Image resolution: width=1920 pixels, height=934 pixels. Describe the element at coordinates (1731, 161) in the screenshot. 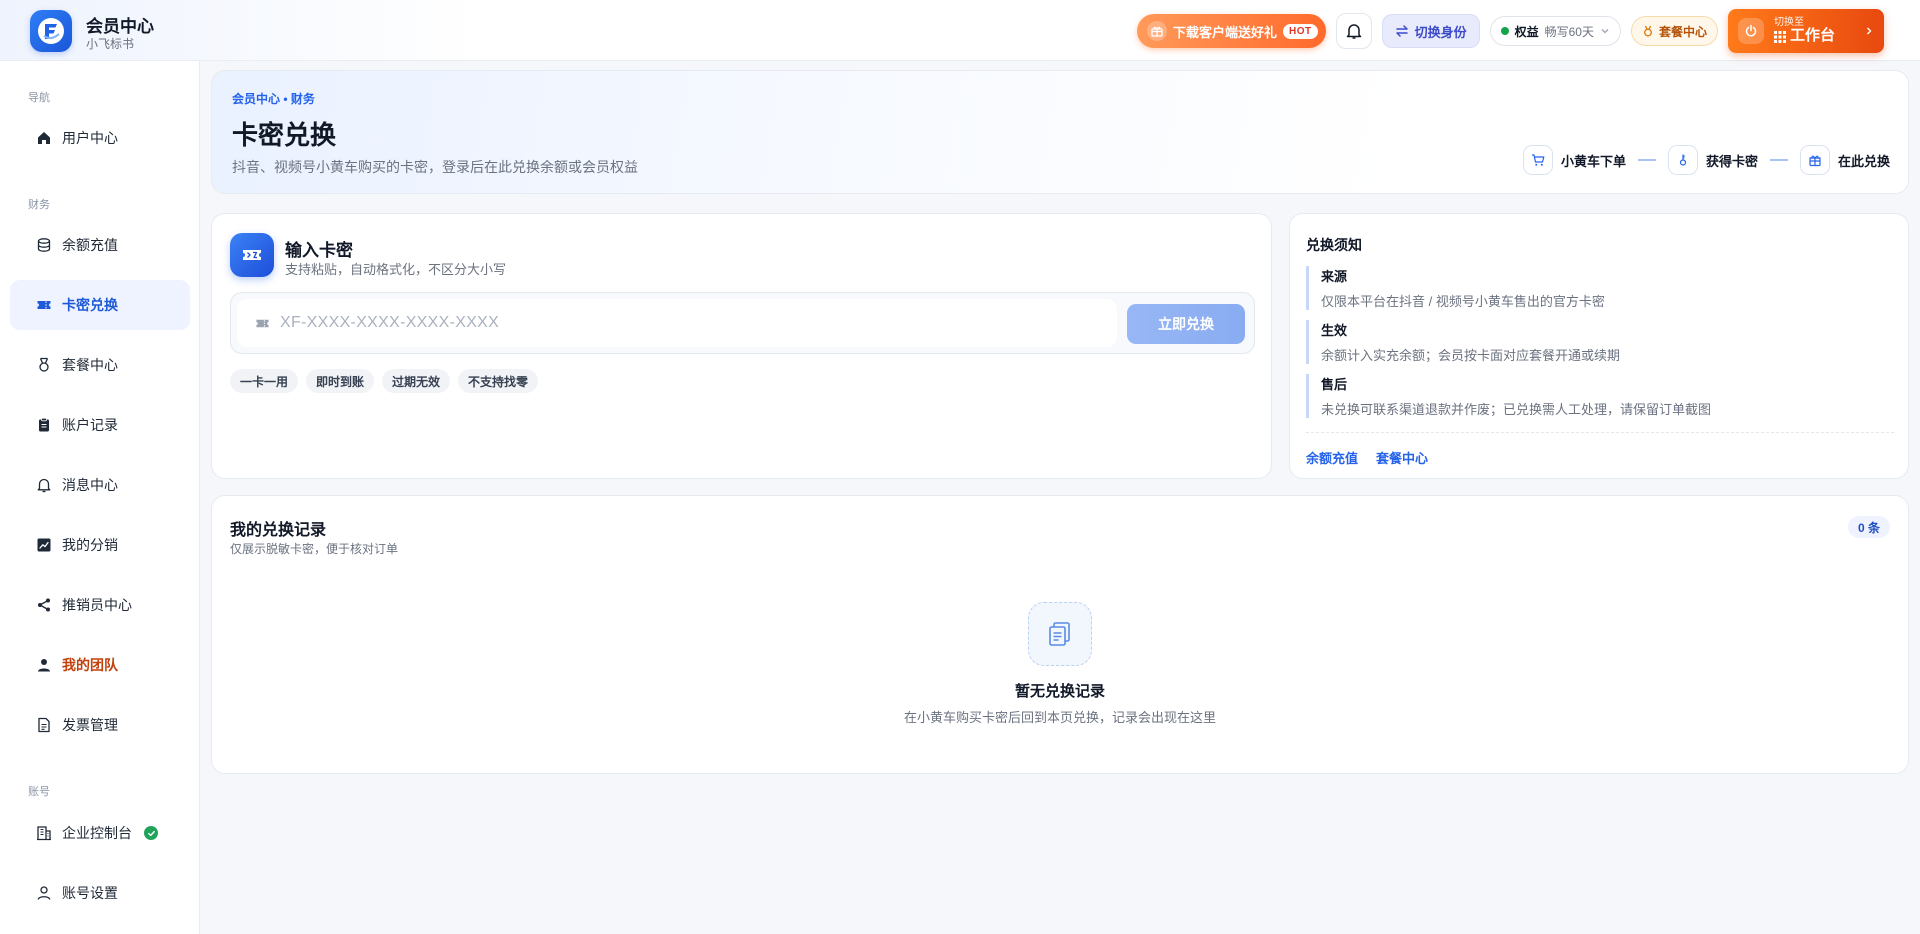

I see `step-label: 获得卡密` at that location.